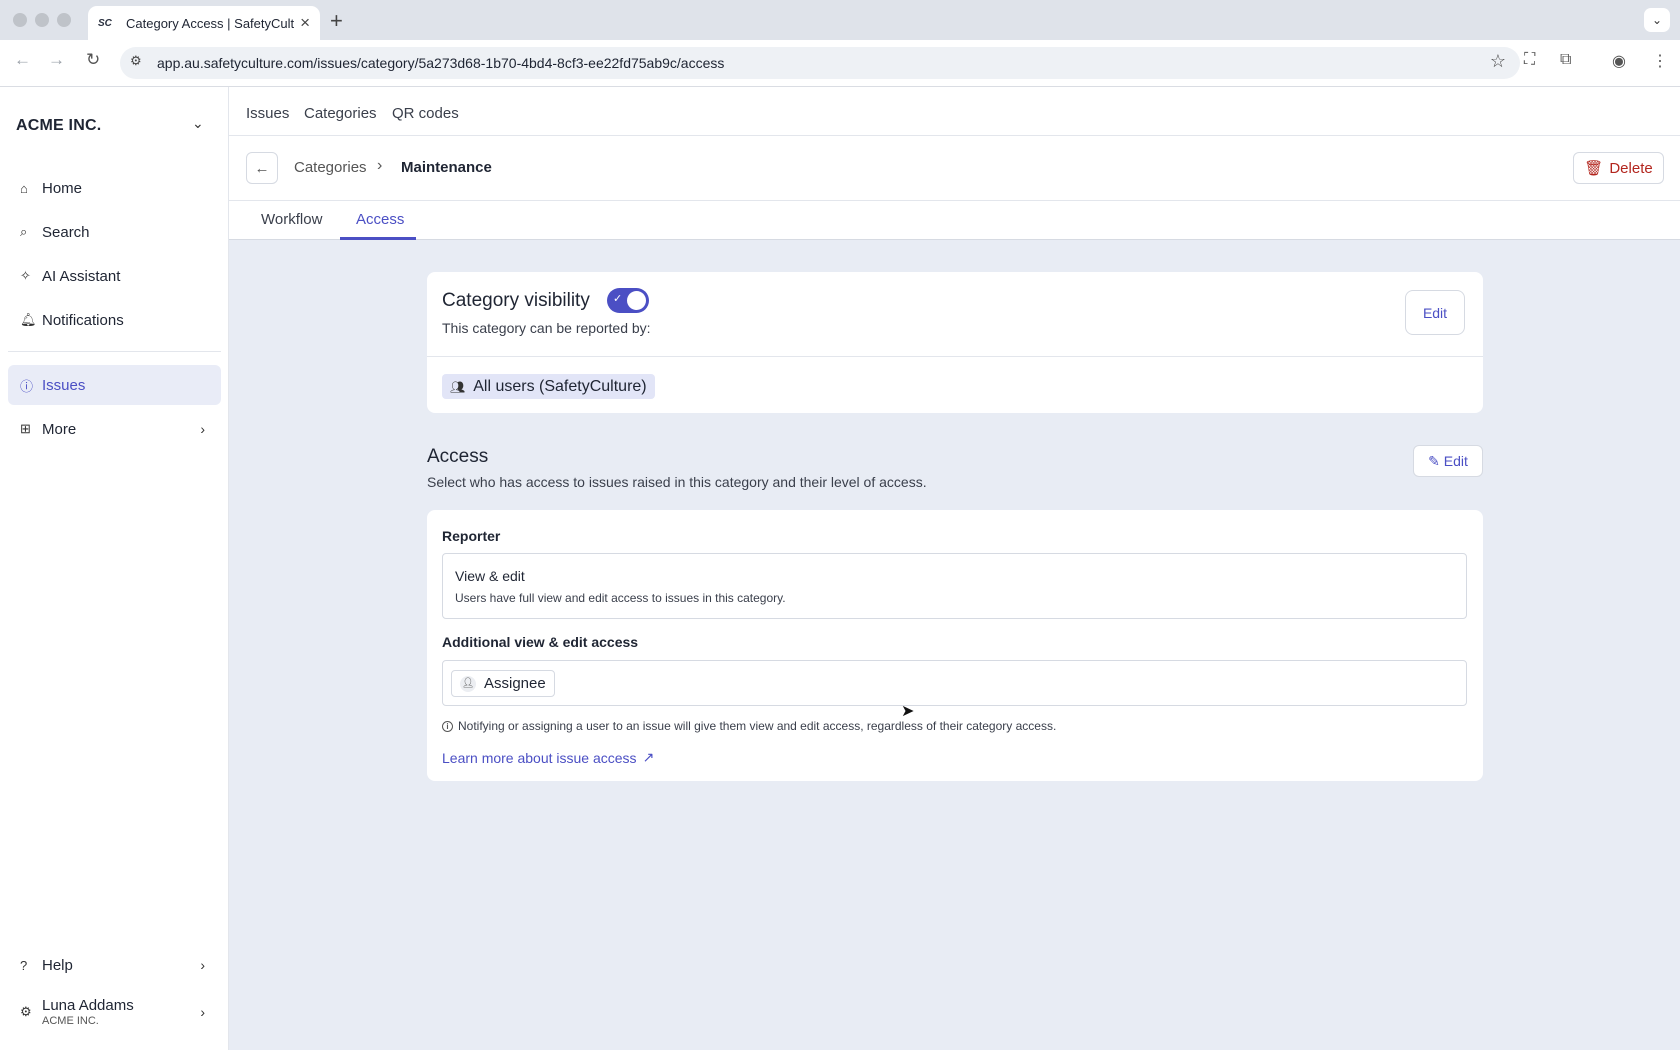 The image size is (1680, 1050). What do you see at coordinates (539, 757) in the screenshot?
I see `learn-more-label: Learn more about issue access` at bounding box center [539, 757].